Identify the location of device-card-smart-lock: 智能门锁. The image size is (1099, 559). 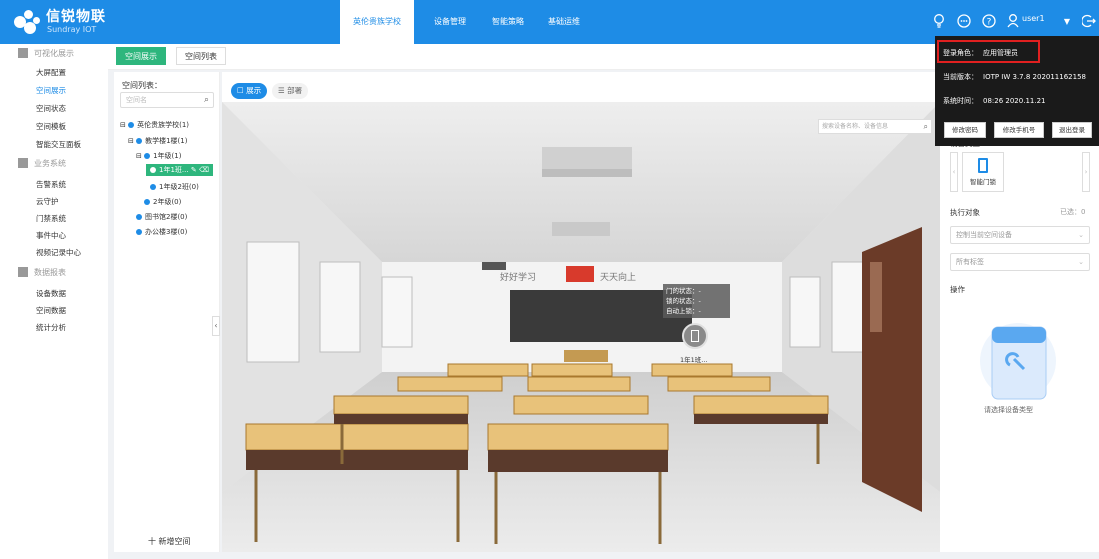
(983, 172).